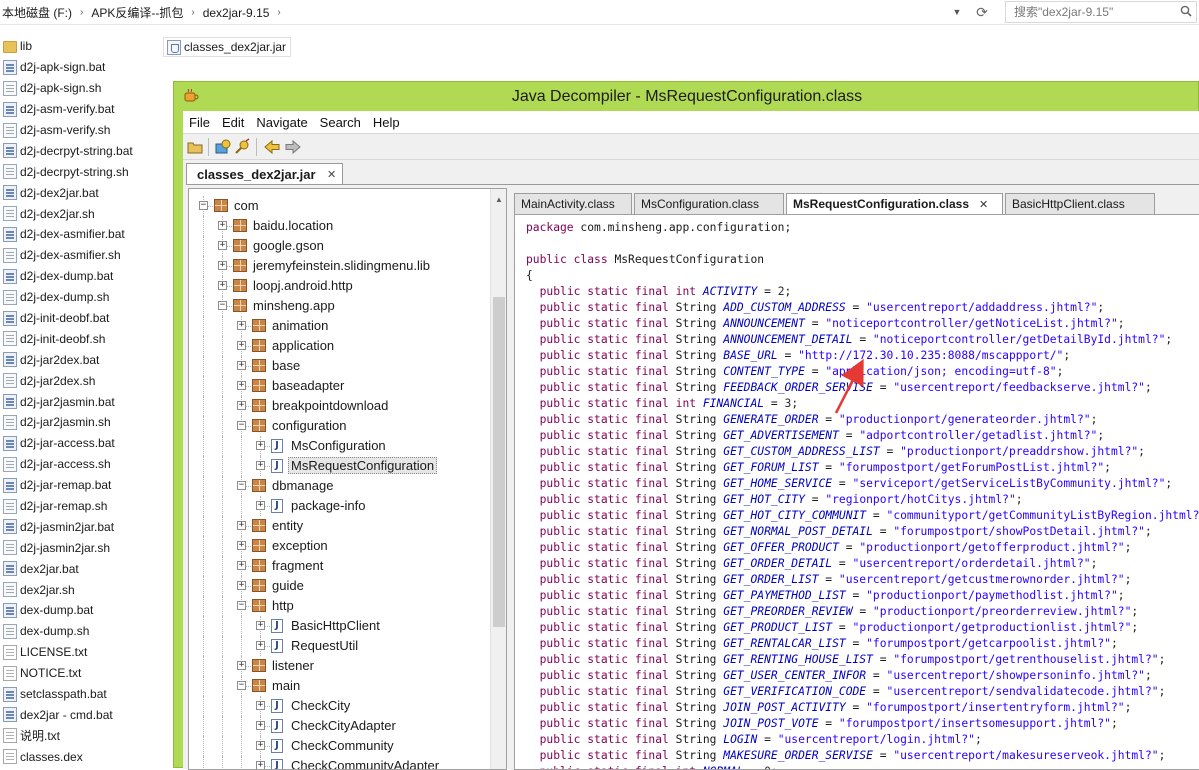 This screenshot has width=1199, height=770. What do you see at coordinates (80, 589) in the screenshot?
I see `file-item: dex2jar.sh` at bounding box center [80, 589].